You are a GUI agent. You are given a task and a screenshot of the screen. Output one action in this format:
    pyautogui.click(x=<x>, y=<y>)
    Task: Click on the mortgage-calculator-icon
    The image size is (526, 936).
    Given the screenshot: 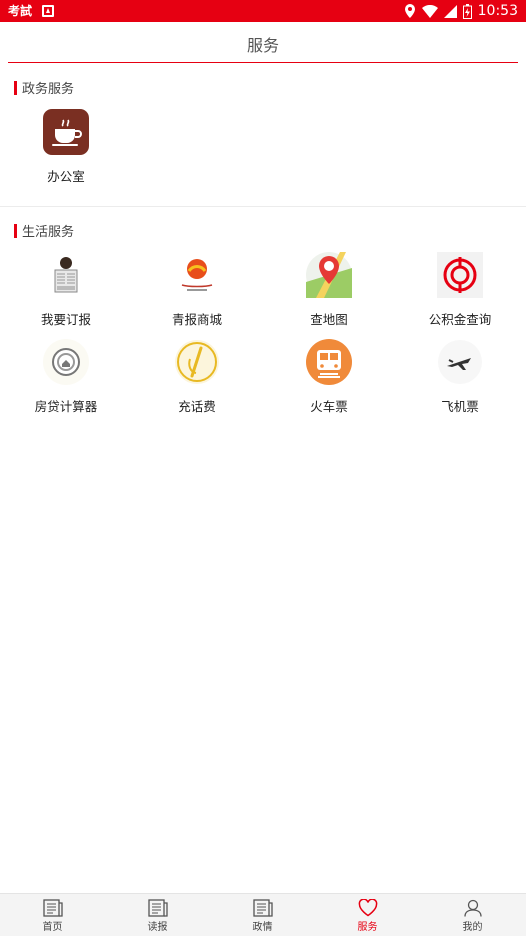 What is the action you would take?
    pyautogui.click(x=66, y=362)
    